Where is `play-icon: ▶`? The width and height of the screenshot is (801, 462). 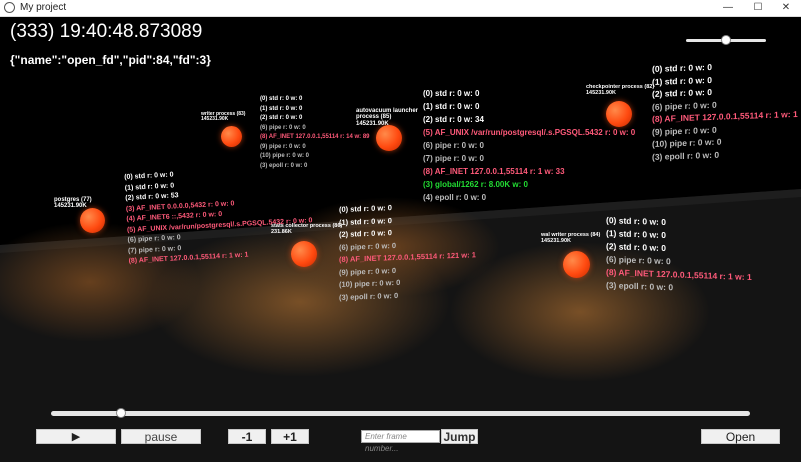 play-icon: ▶ is located at coordinates (76, 437).